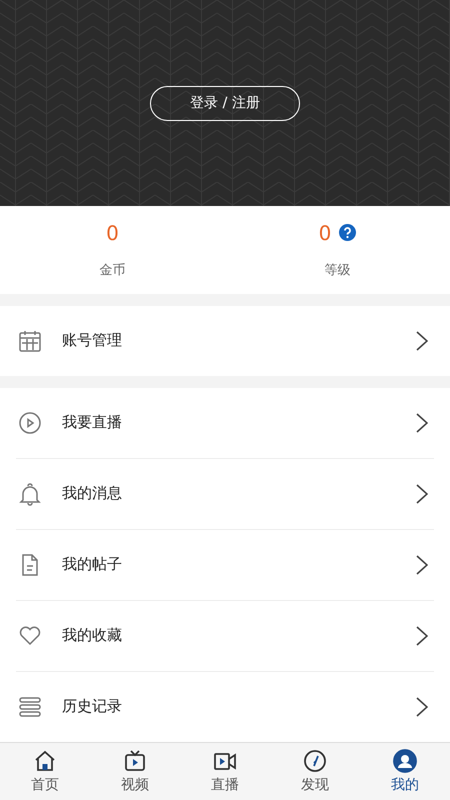 The width and height of the screenshot is (450, 800). I want to click on play-icon, so click(30, 422).